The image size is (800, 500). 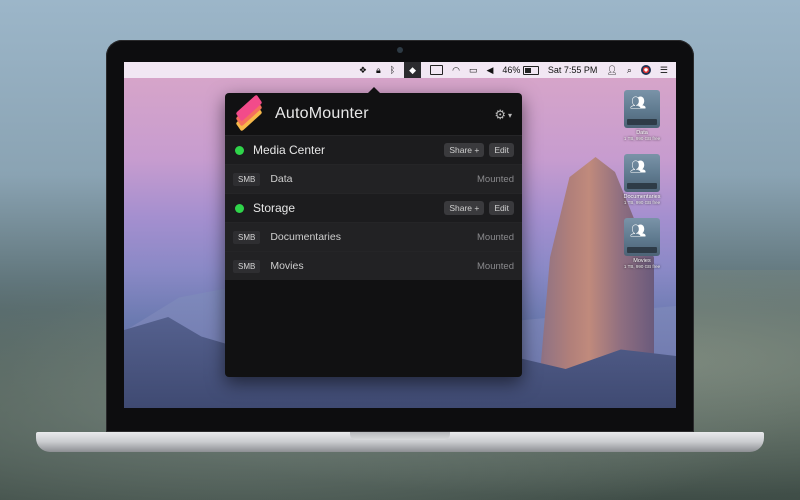 I want to click on server-name: Media Center, so click(x=289, y=150).